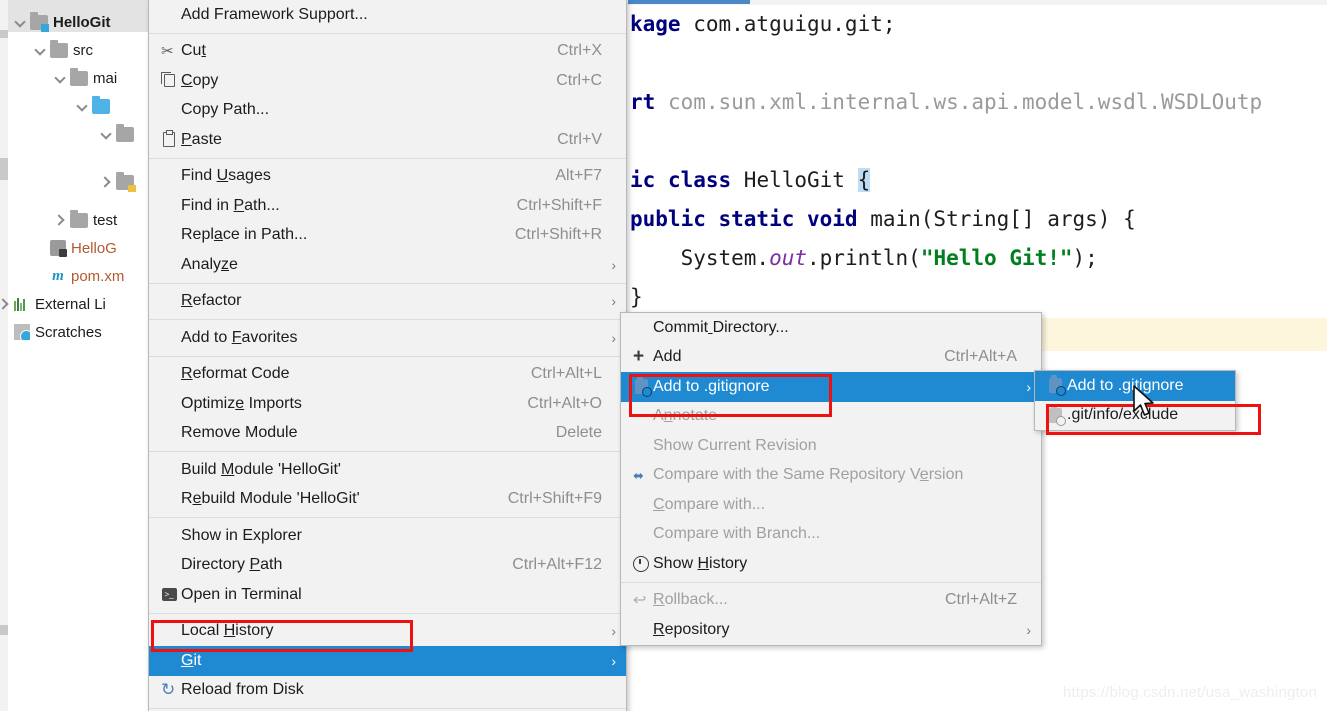  I want to click on menu-item: Add Ctrl+Alt+A, so click(831, 358).